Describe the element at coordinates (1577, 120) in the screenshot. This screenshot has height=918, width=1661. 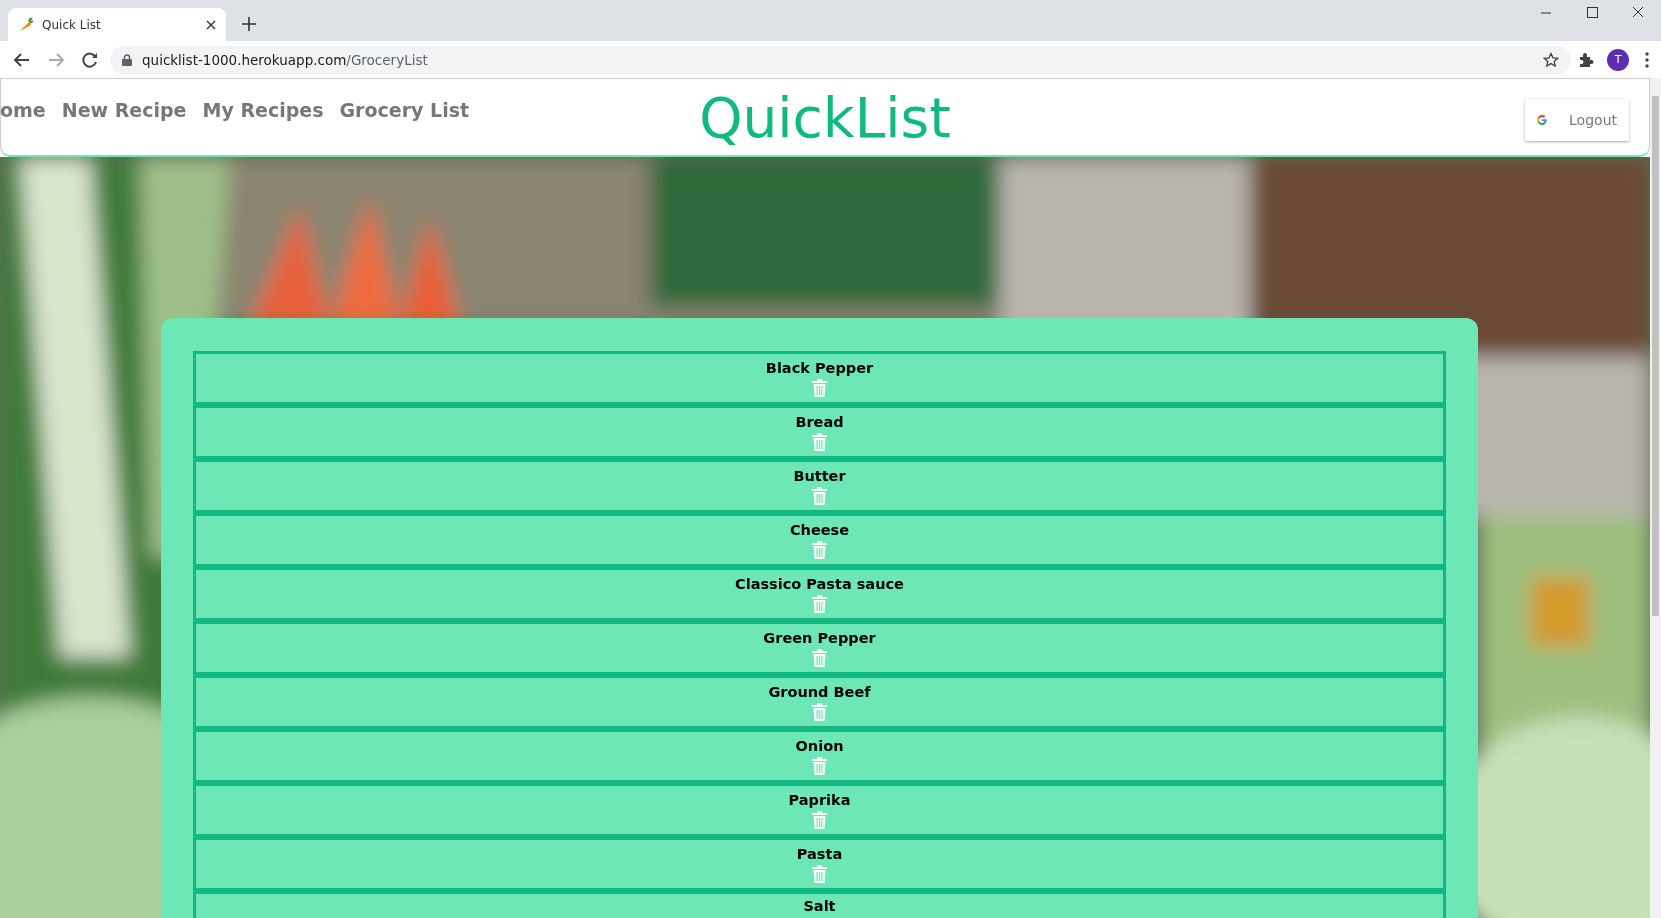
I see `logout-button: Logout` at that location.